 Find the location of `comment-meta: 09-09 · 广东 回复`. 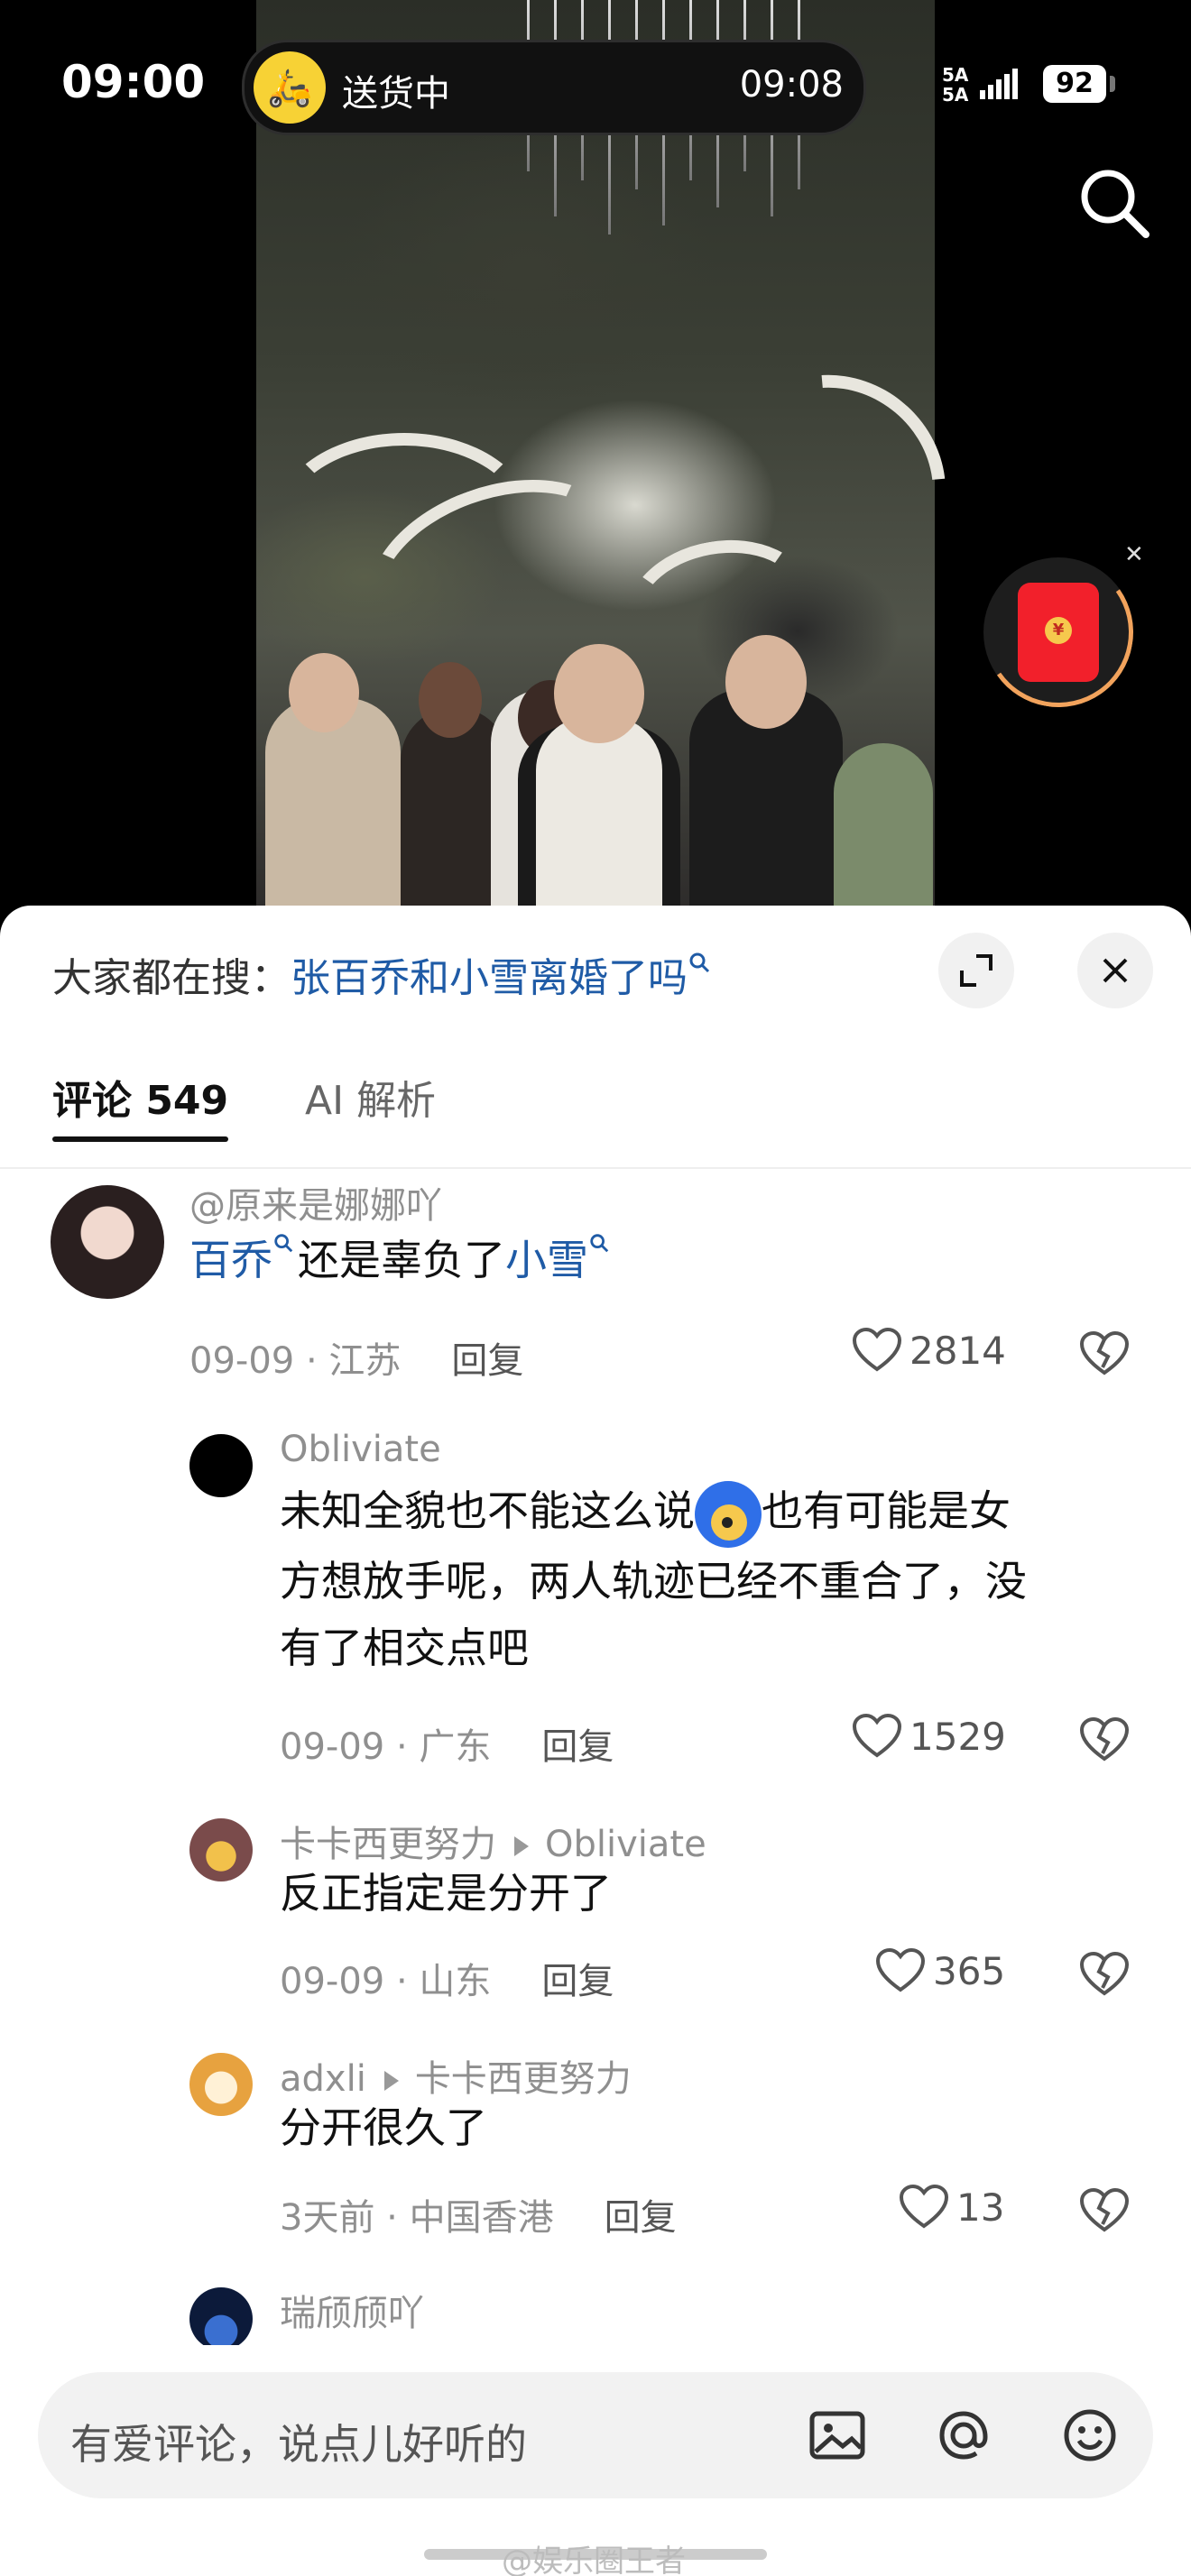

comment-meta: 09-09 · 广东 回复 is located at coordinates (447, 1747).